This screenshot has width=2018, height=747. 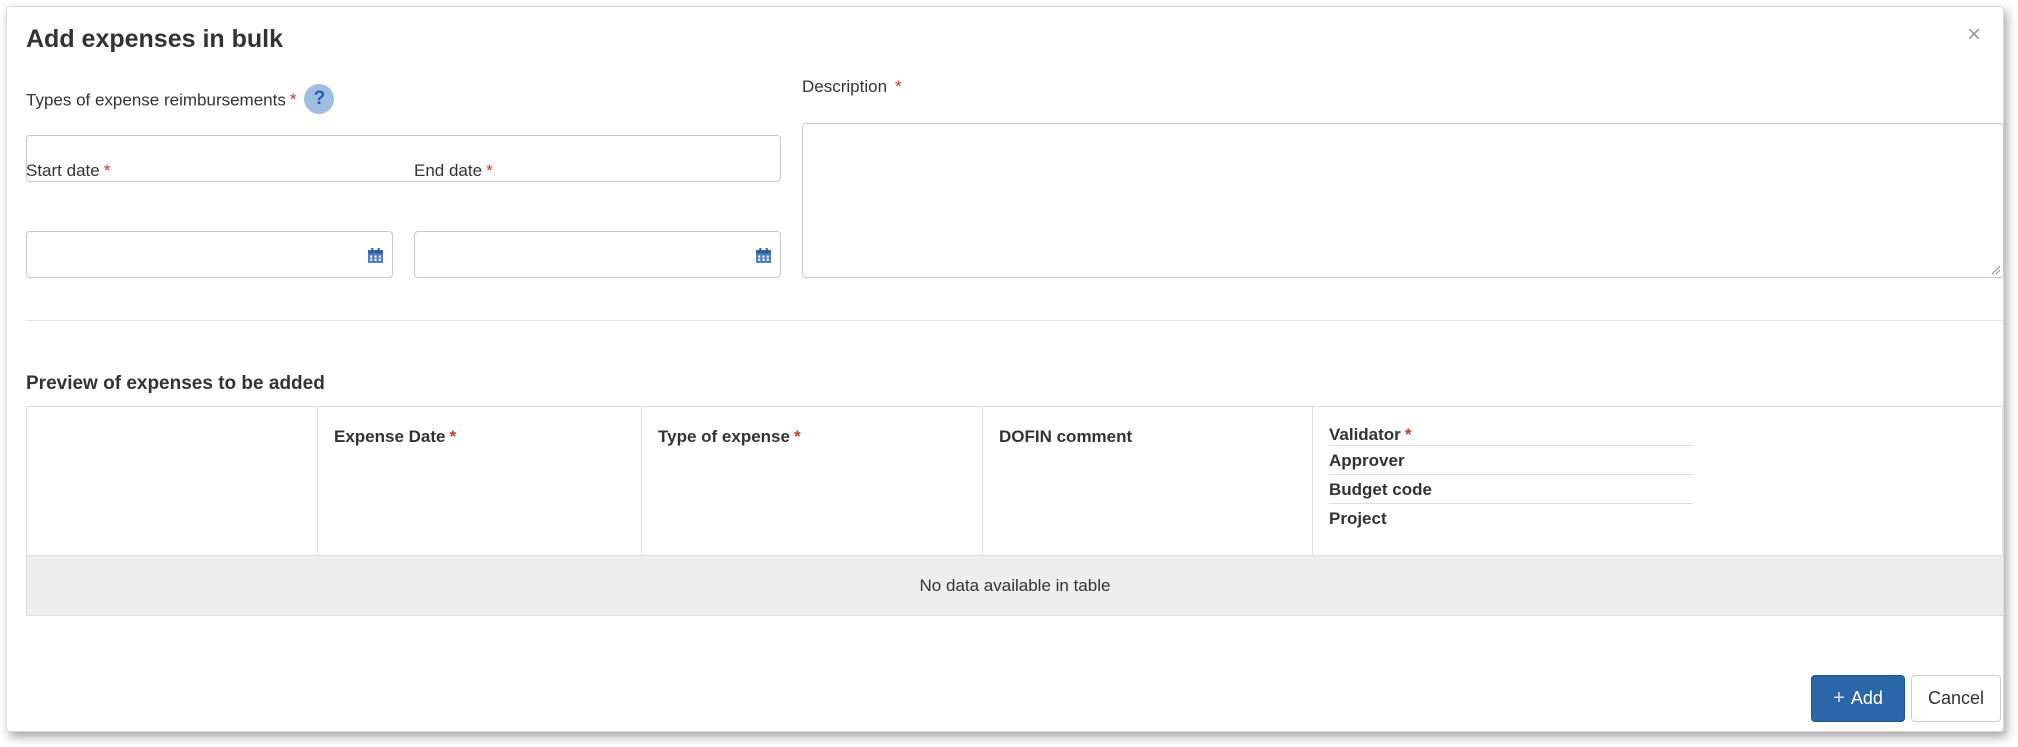 What do you see at coordinates (1995, 269) in the screenshot?
I see `resize-grip-icon` at bounding box center [1995, 269].